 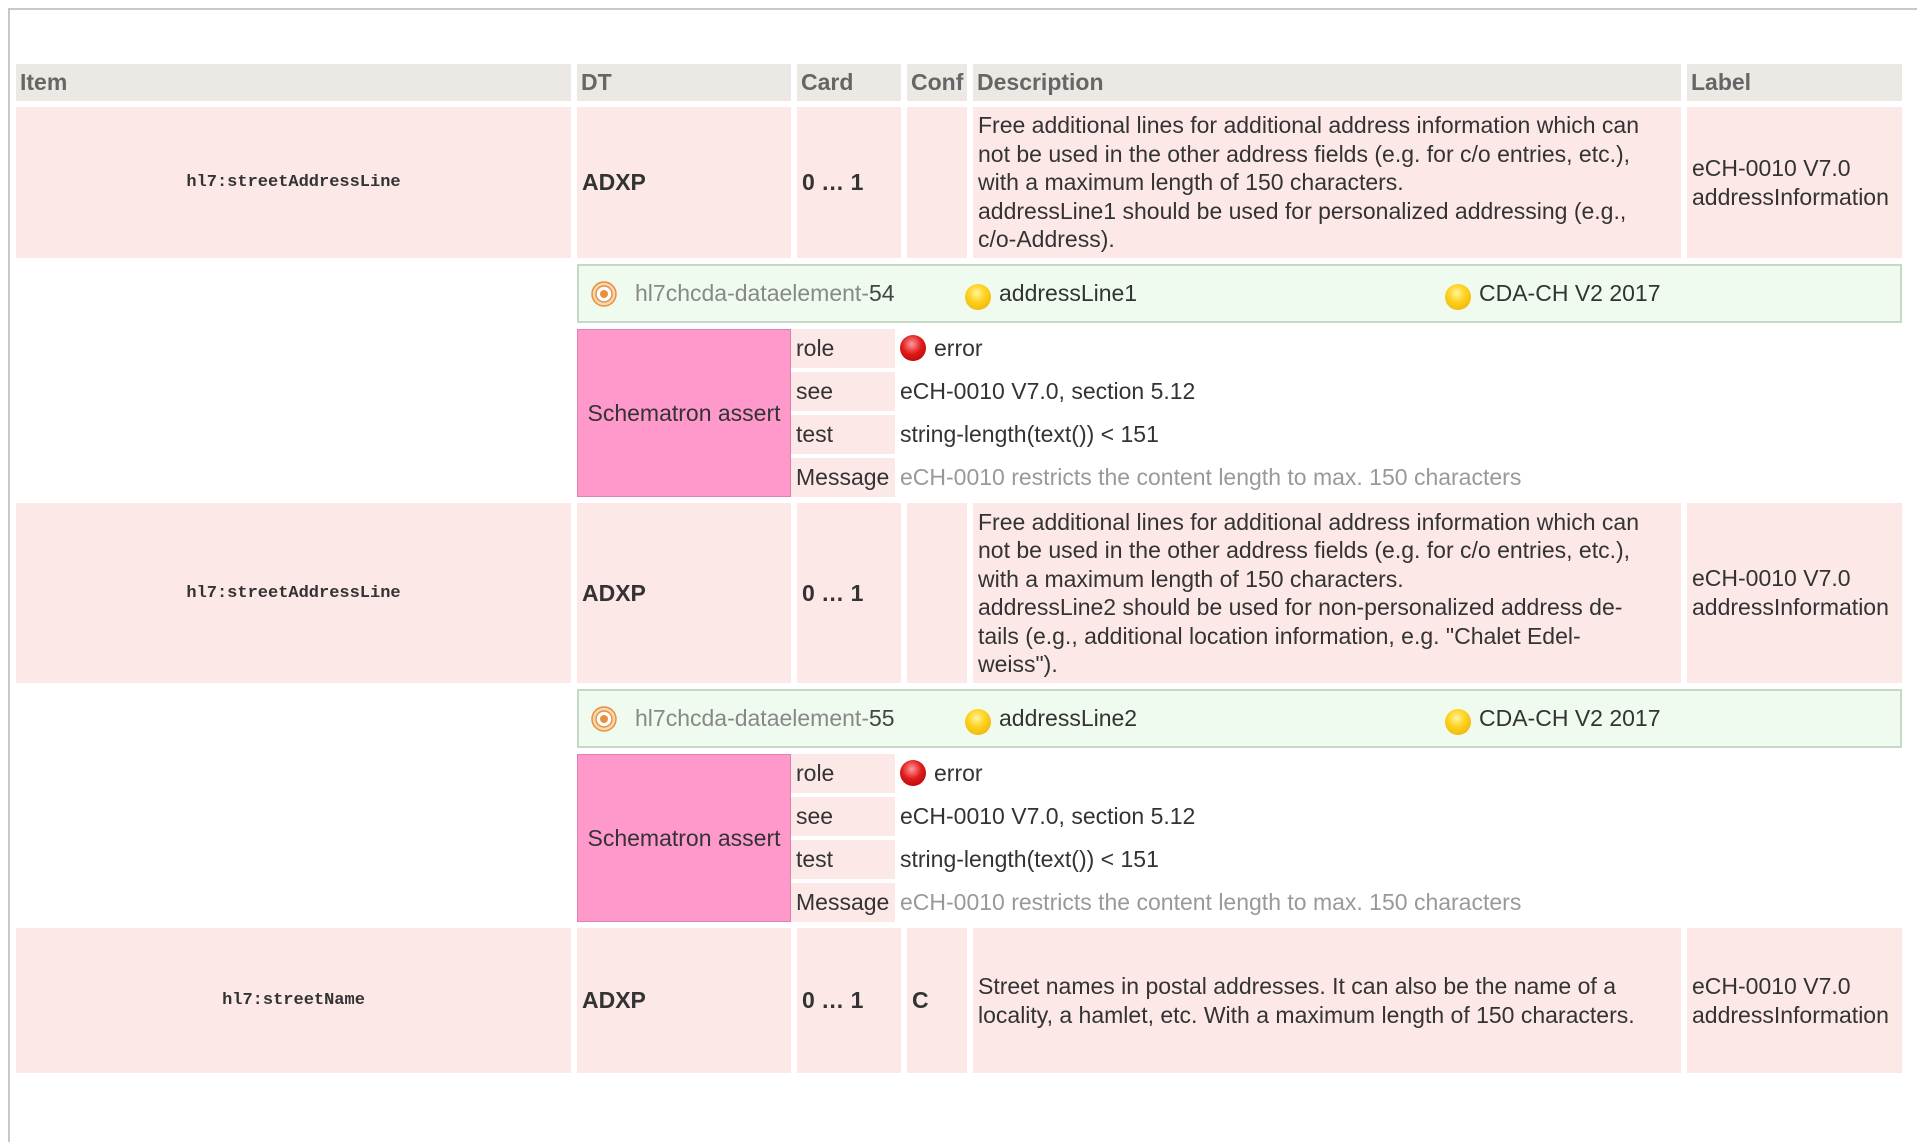 What do you see at coordinates (958, 773) in the screenshot?
I see `schematron-role-text: error` at bounding box center [958, 773].